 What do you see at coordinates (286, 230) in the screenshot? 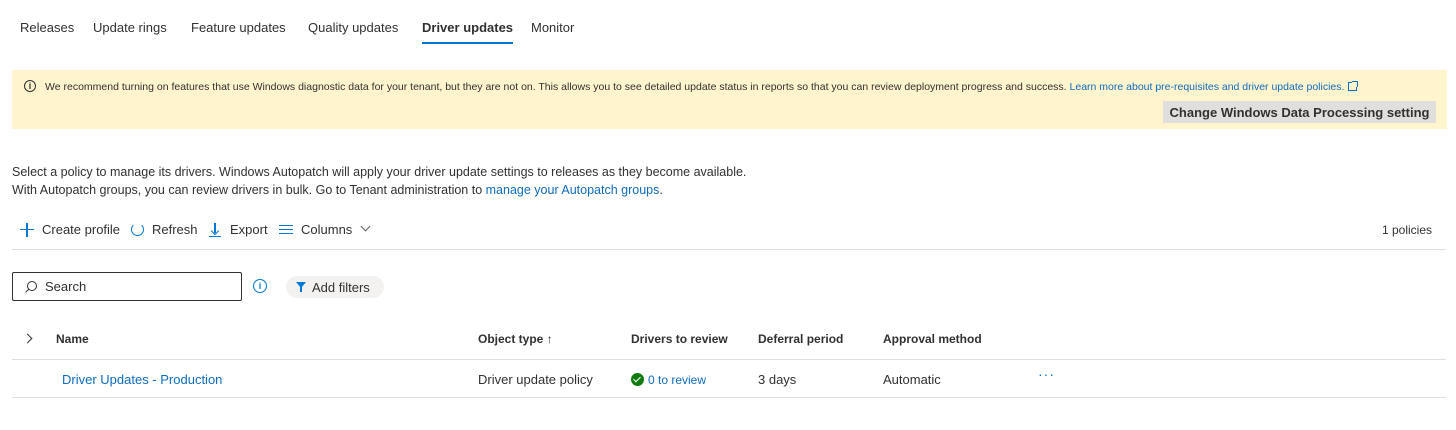
I see `columns-icon` at bounding box center [286, 230].